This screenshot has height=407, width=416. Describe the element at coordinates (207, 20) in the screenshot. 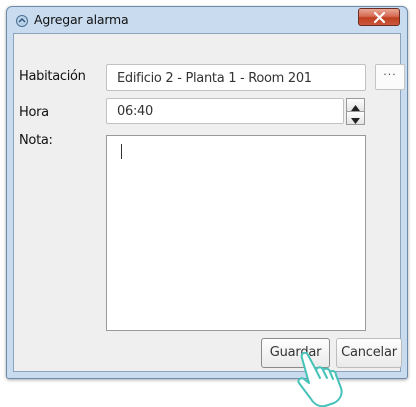

I see `title-bar: Agregar alarma` at that location.